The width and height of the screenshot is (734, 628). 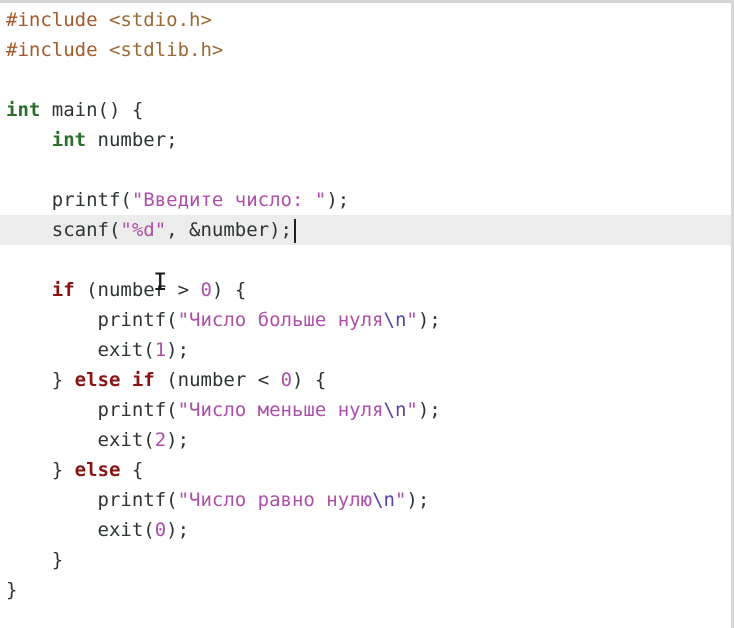 What do you see at coordinates (280, 410) in the screenshot?
I see `code-token: "Число меньше нуля` at bounding box center [280, 410].